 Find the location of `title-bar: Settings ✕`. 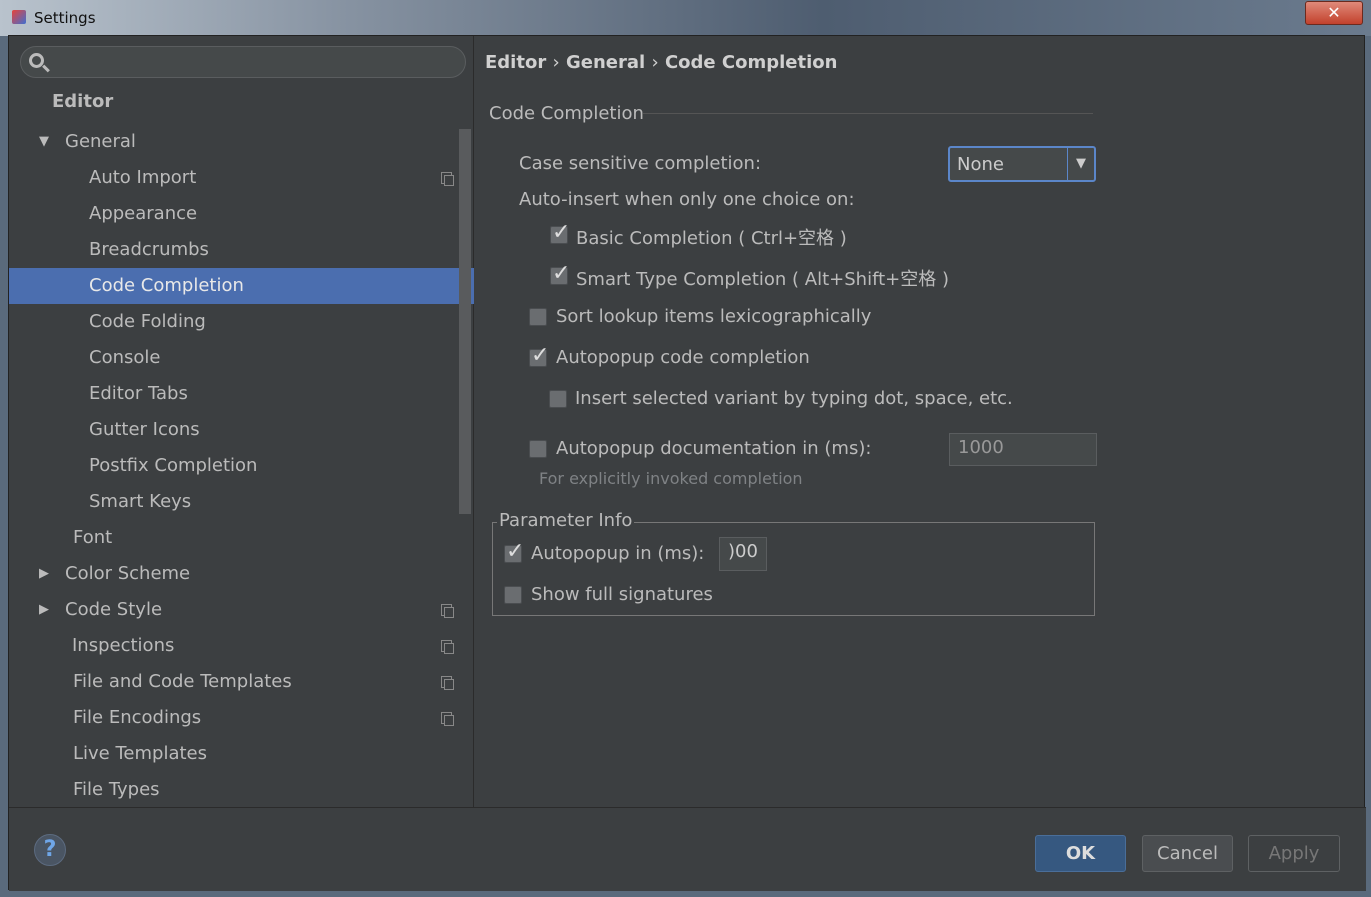

title-bar: Settings ✕ is located at coordinates (685, 18).